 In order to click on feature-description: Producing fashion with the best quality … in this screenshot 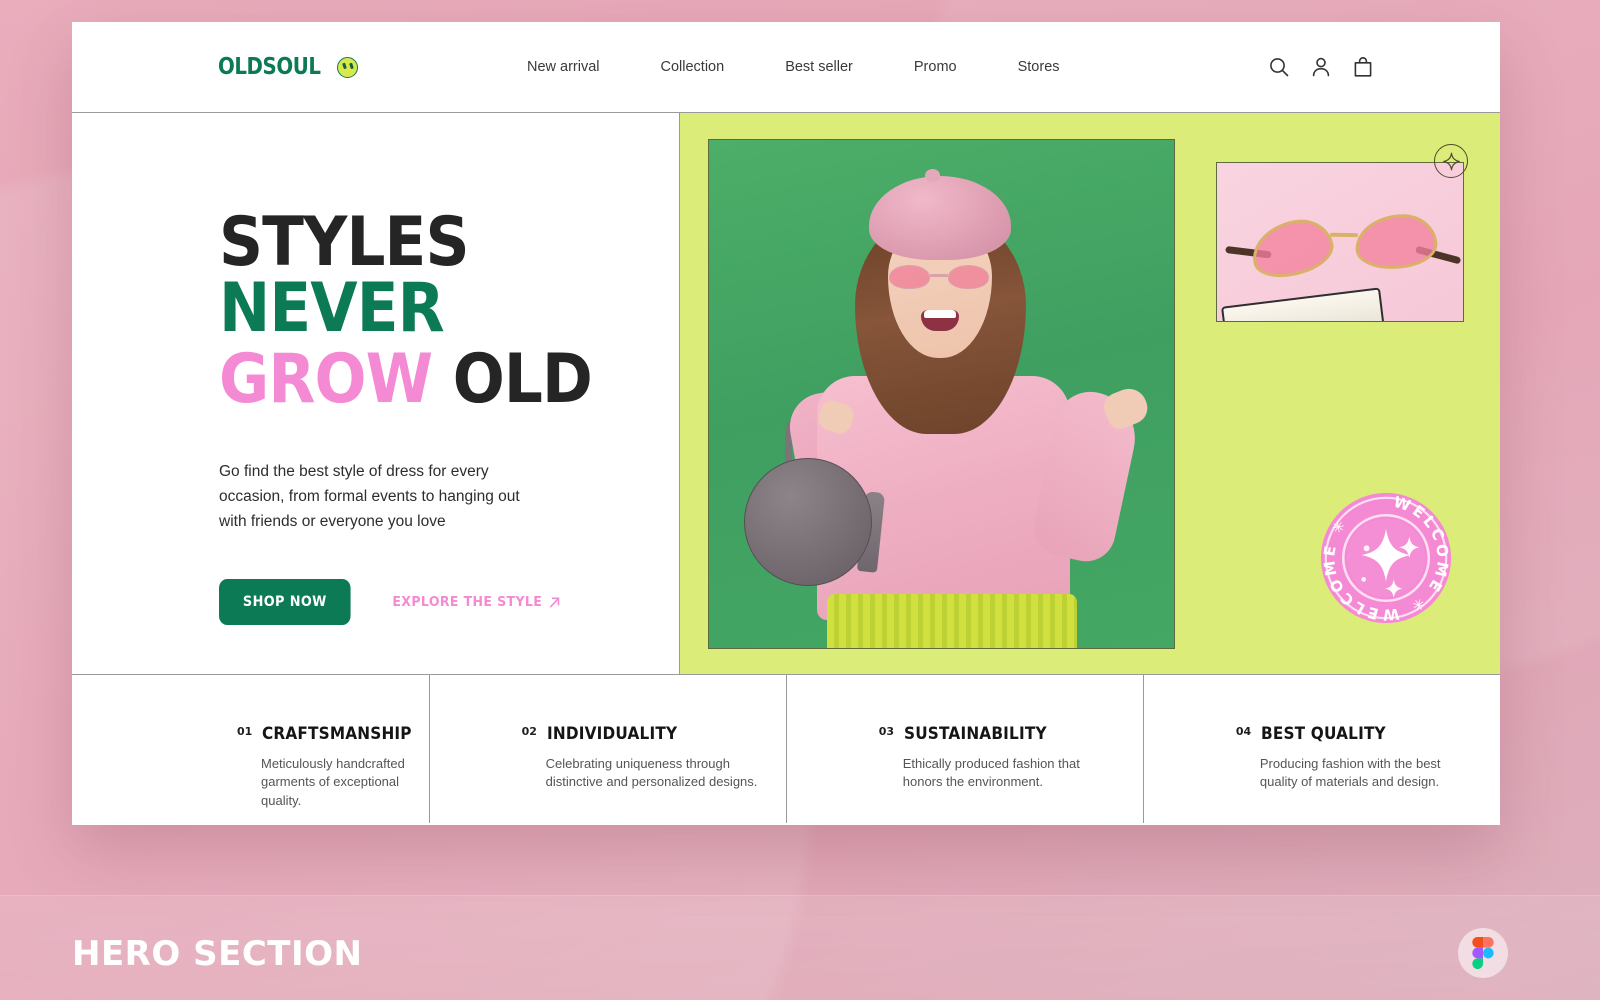, I will do `click(1350, 773)`.